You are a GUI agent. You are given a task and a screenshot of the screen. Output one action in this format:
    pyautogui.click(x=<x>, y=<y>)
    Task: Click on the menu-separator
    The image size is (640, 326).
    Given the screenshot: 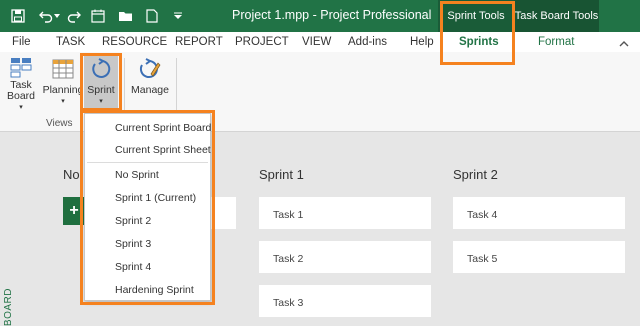 What is the action you would take?
    pyautogui.click(x=147, y=162)
    